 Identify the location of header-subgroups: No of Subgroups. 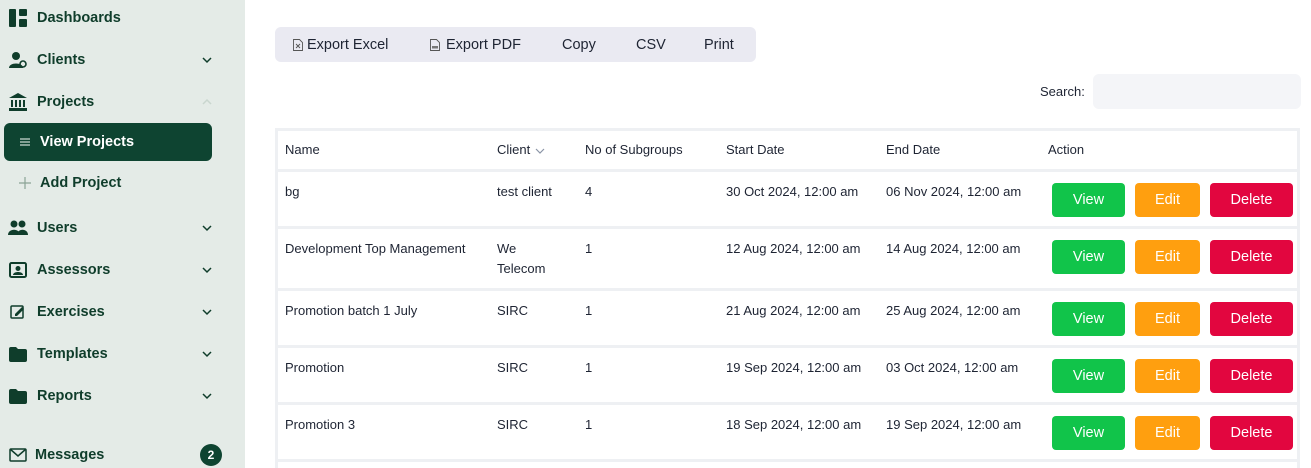
(634, 150).